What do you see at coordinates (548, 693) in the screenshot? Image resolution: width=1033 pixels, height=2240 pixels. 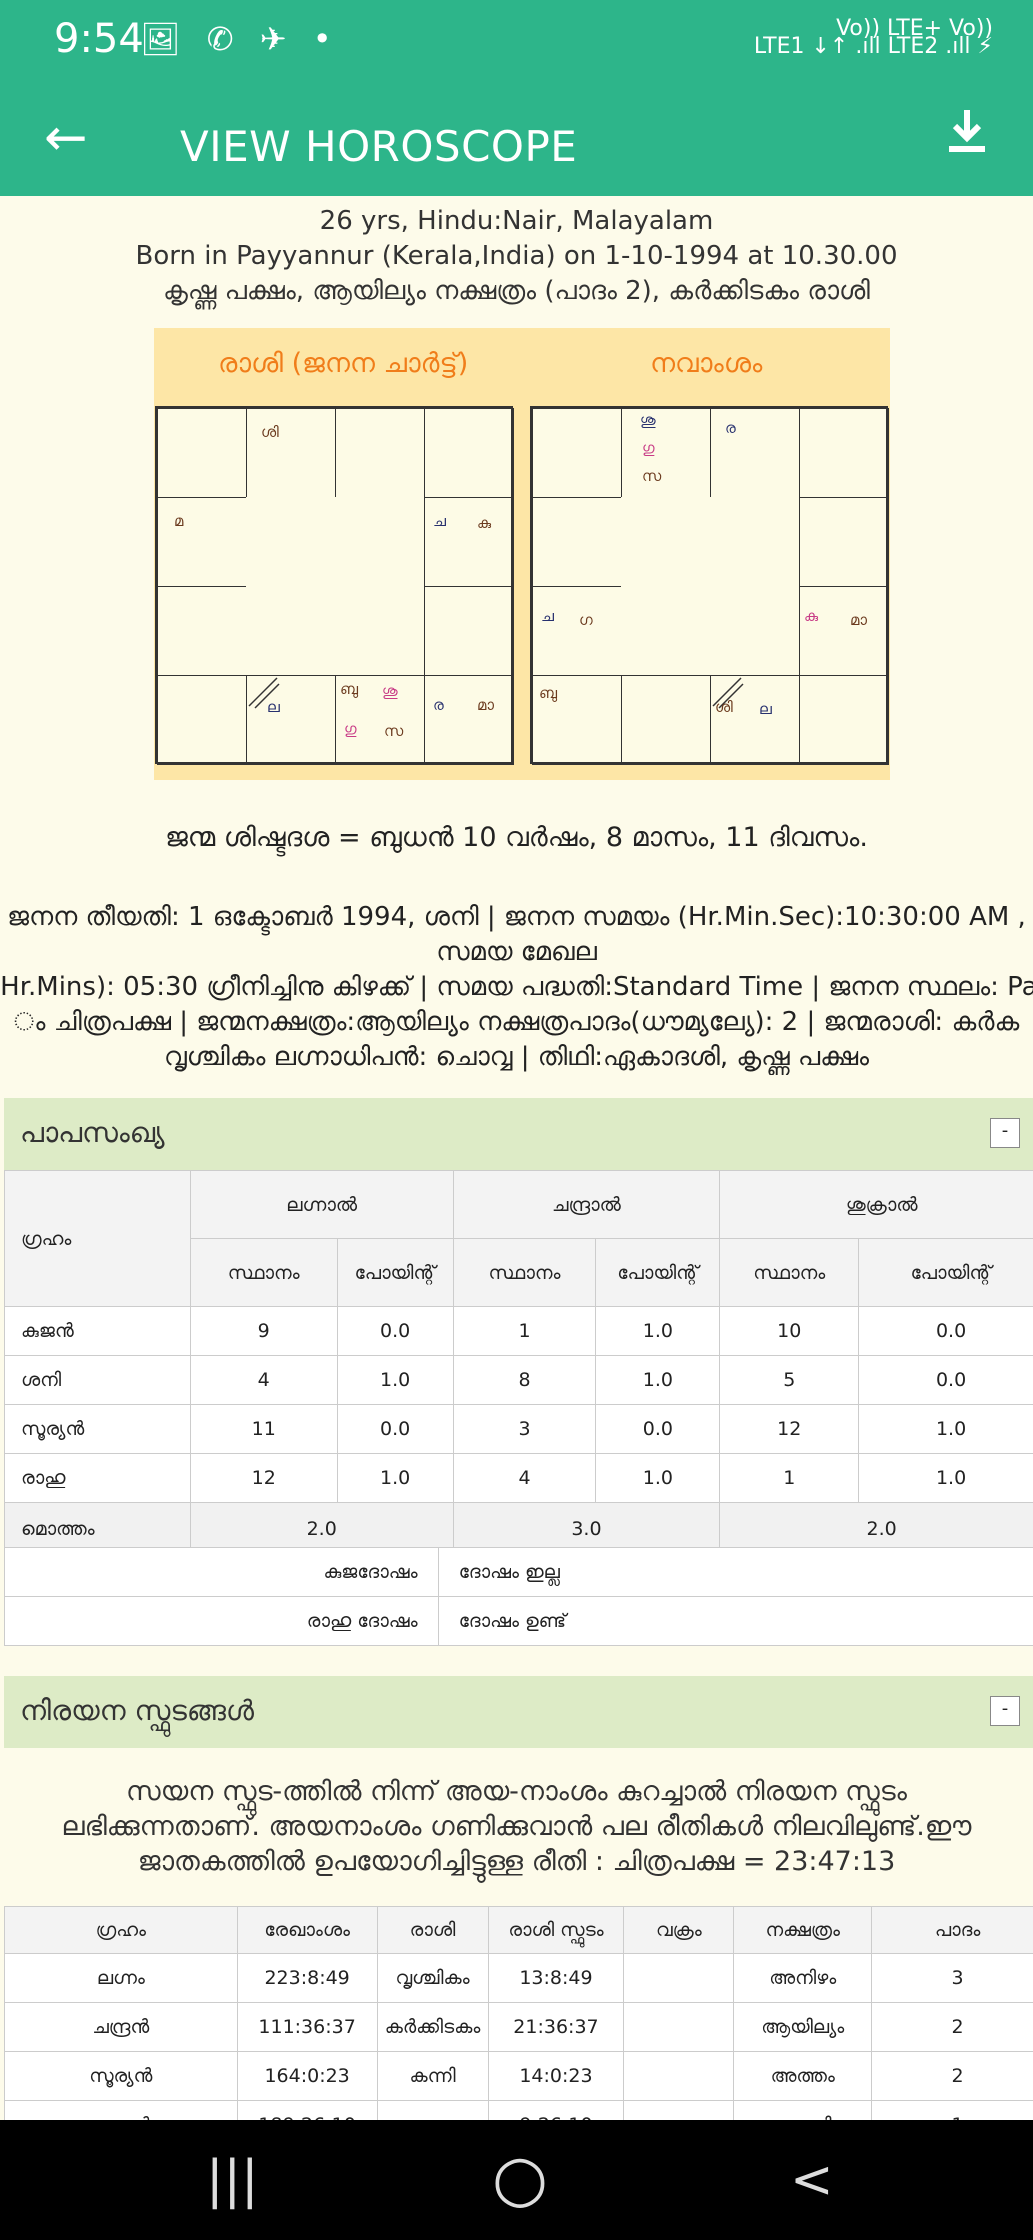 I see `navamsa-planet: ബു` at bounding box center [548, 693].